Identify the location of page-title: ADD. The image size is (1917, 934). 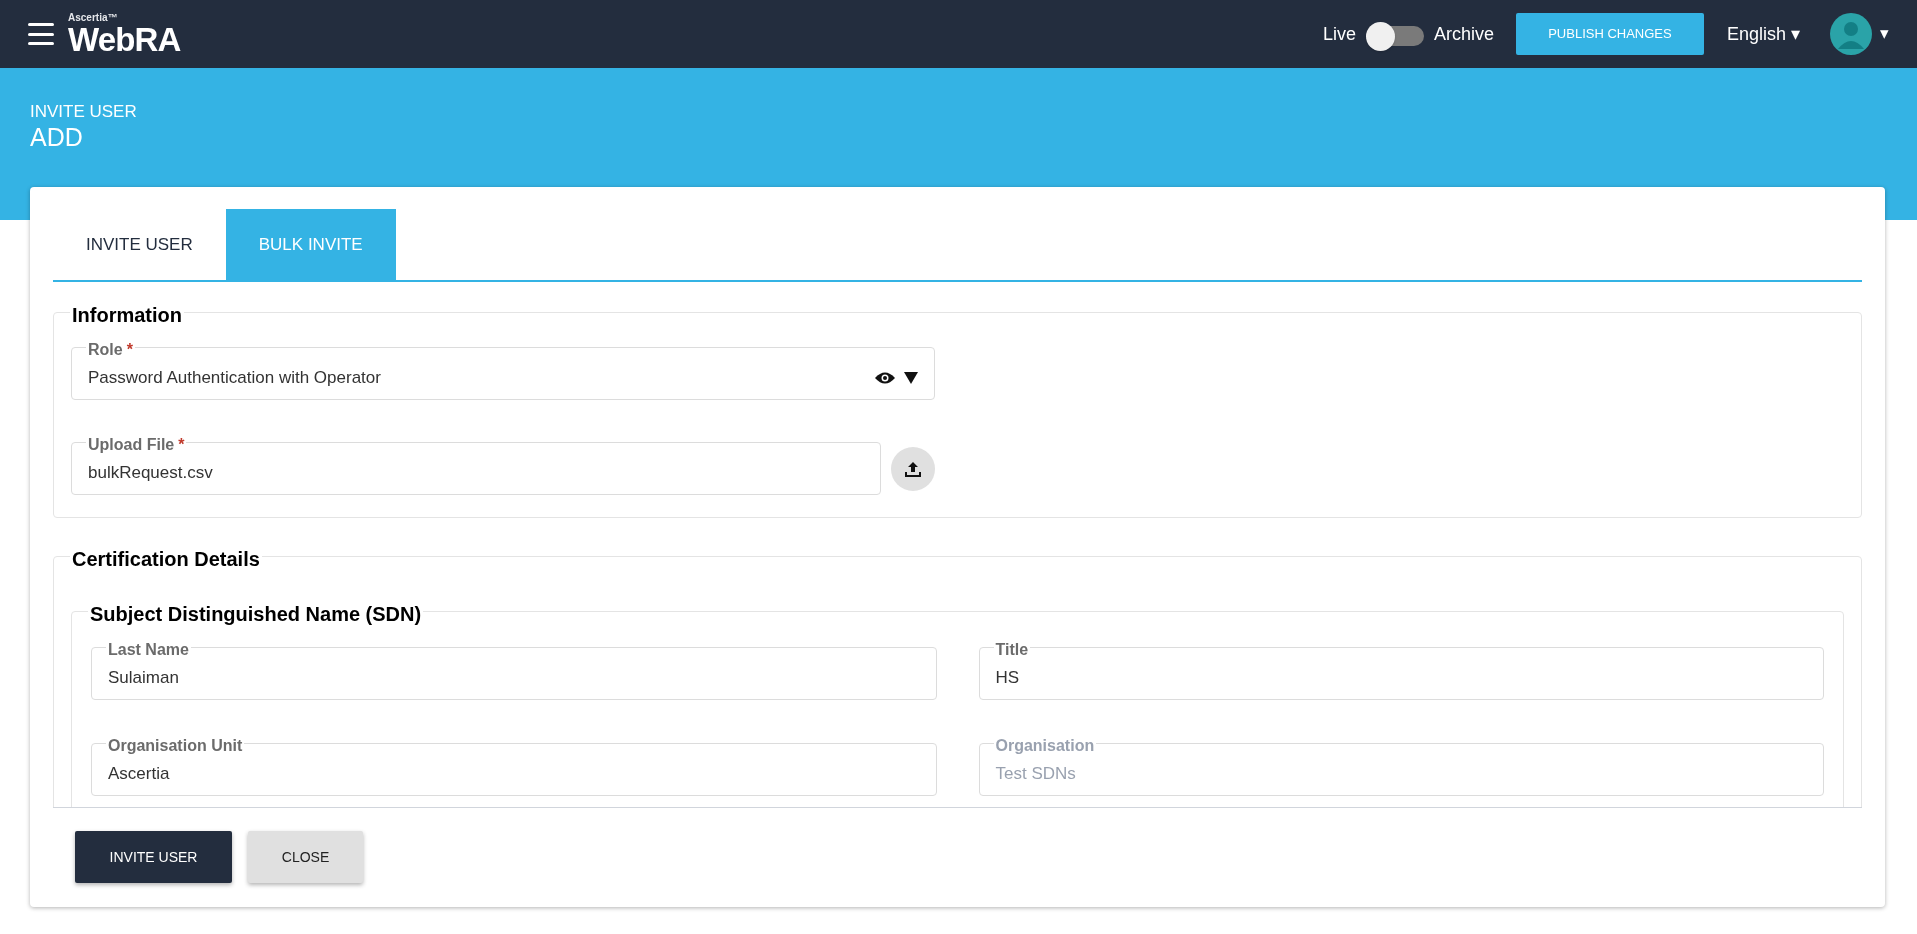
(57, 138).